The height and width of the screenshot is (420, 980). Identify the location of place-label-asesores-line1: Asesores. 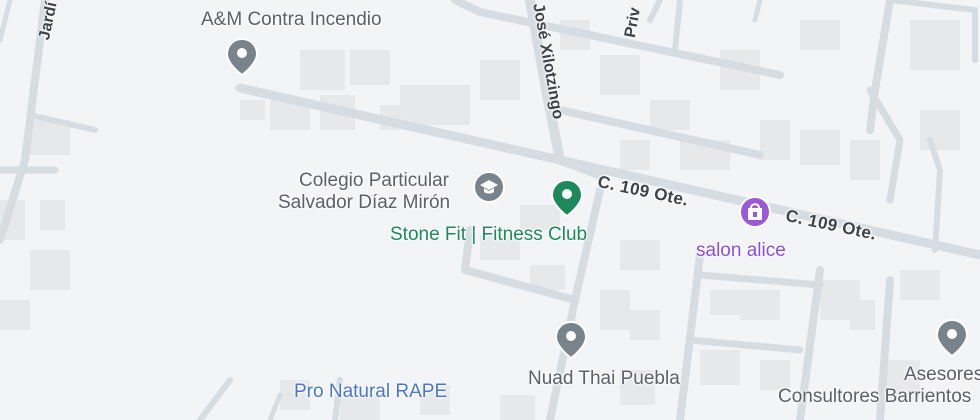
(942, 375).